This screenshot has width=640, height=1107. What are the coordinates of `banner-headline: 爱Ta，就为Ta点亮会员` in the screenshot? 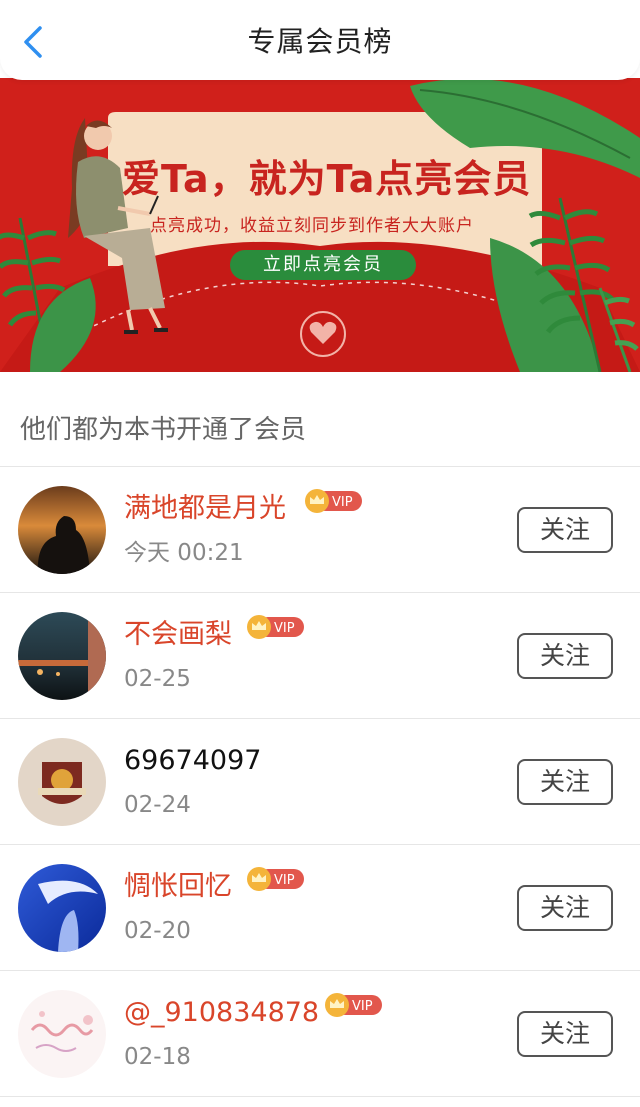 It's located at (327, 179).